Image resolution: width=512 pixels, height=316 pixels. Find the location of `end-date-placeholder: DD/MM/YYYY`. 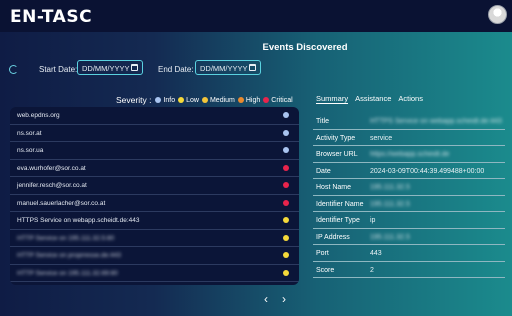

end-date-placeholder: DD/MM/YYYY is located at coordinates (224, 68).